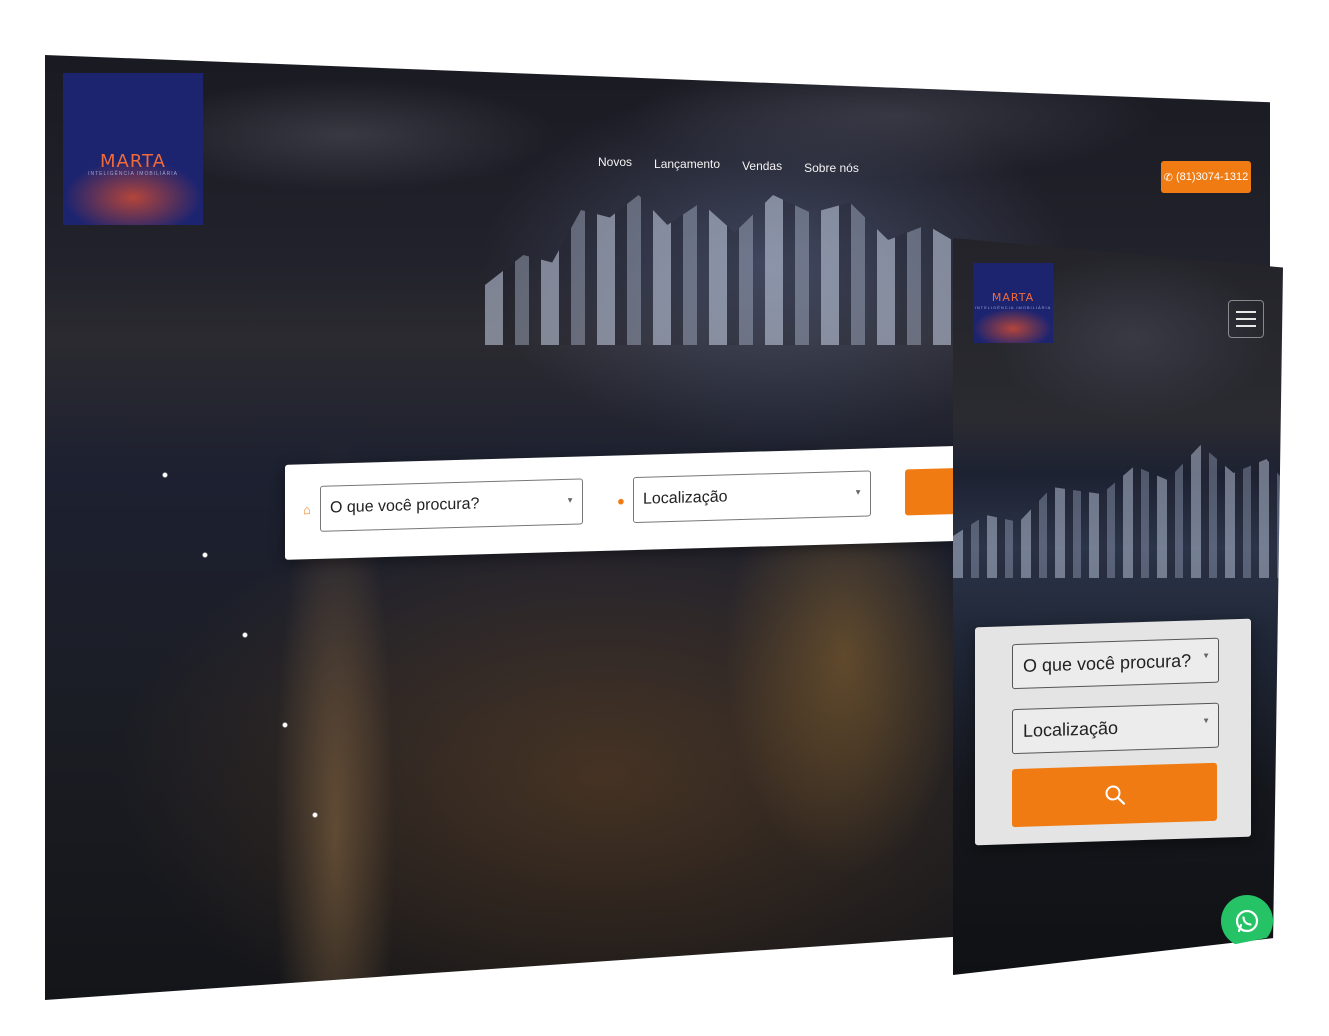 The image size is (1329, 1036). What do you see at coordinates (762, 167) in the screenshot?
I see `nav-item-vendas: Vendas` at bounding box center [762, 167].